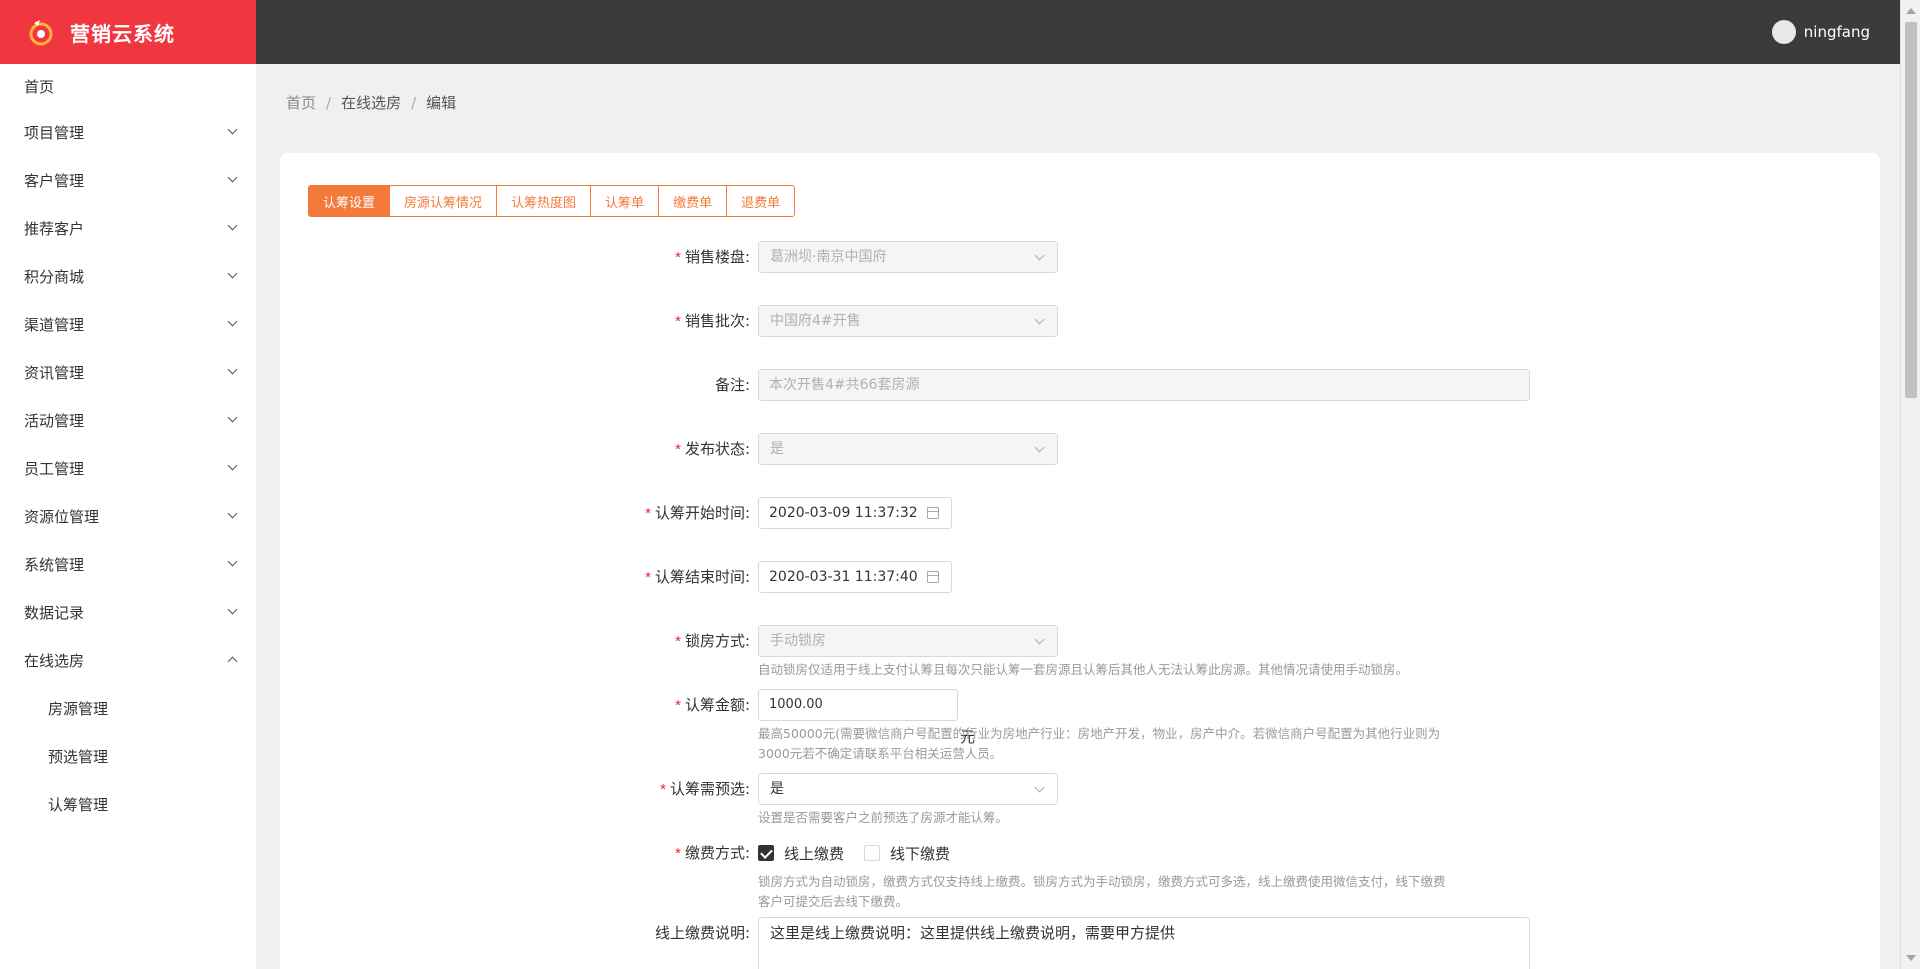  I want to click on start-time-value: 2020-03-09 11:37:32, so click(843, 513).